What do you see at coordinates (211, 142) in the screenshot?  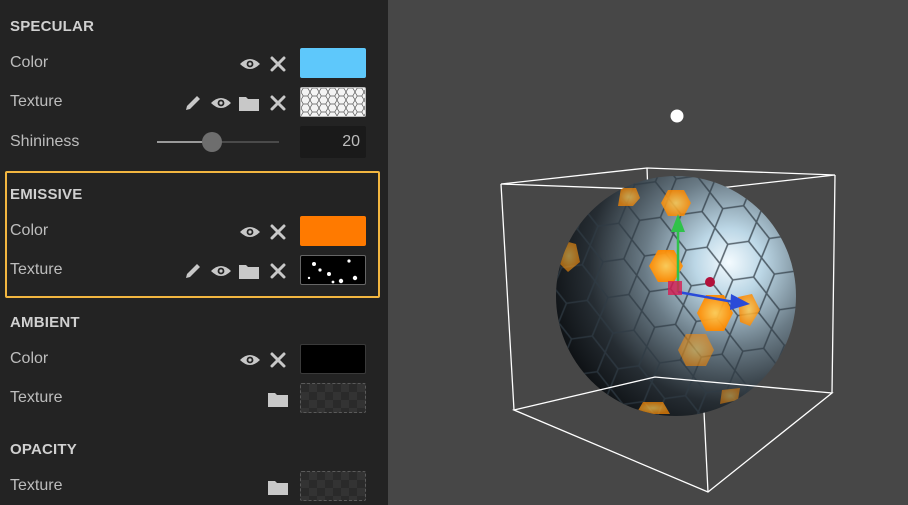 I see `shininess-slider-thumb` at bounding box center [211, 142].